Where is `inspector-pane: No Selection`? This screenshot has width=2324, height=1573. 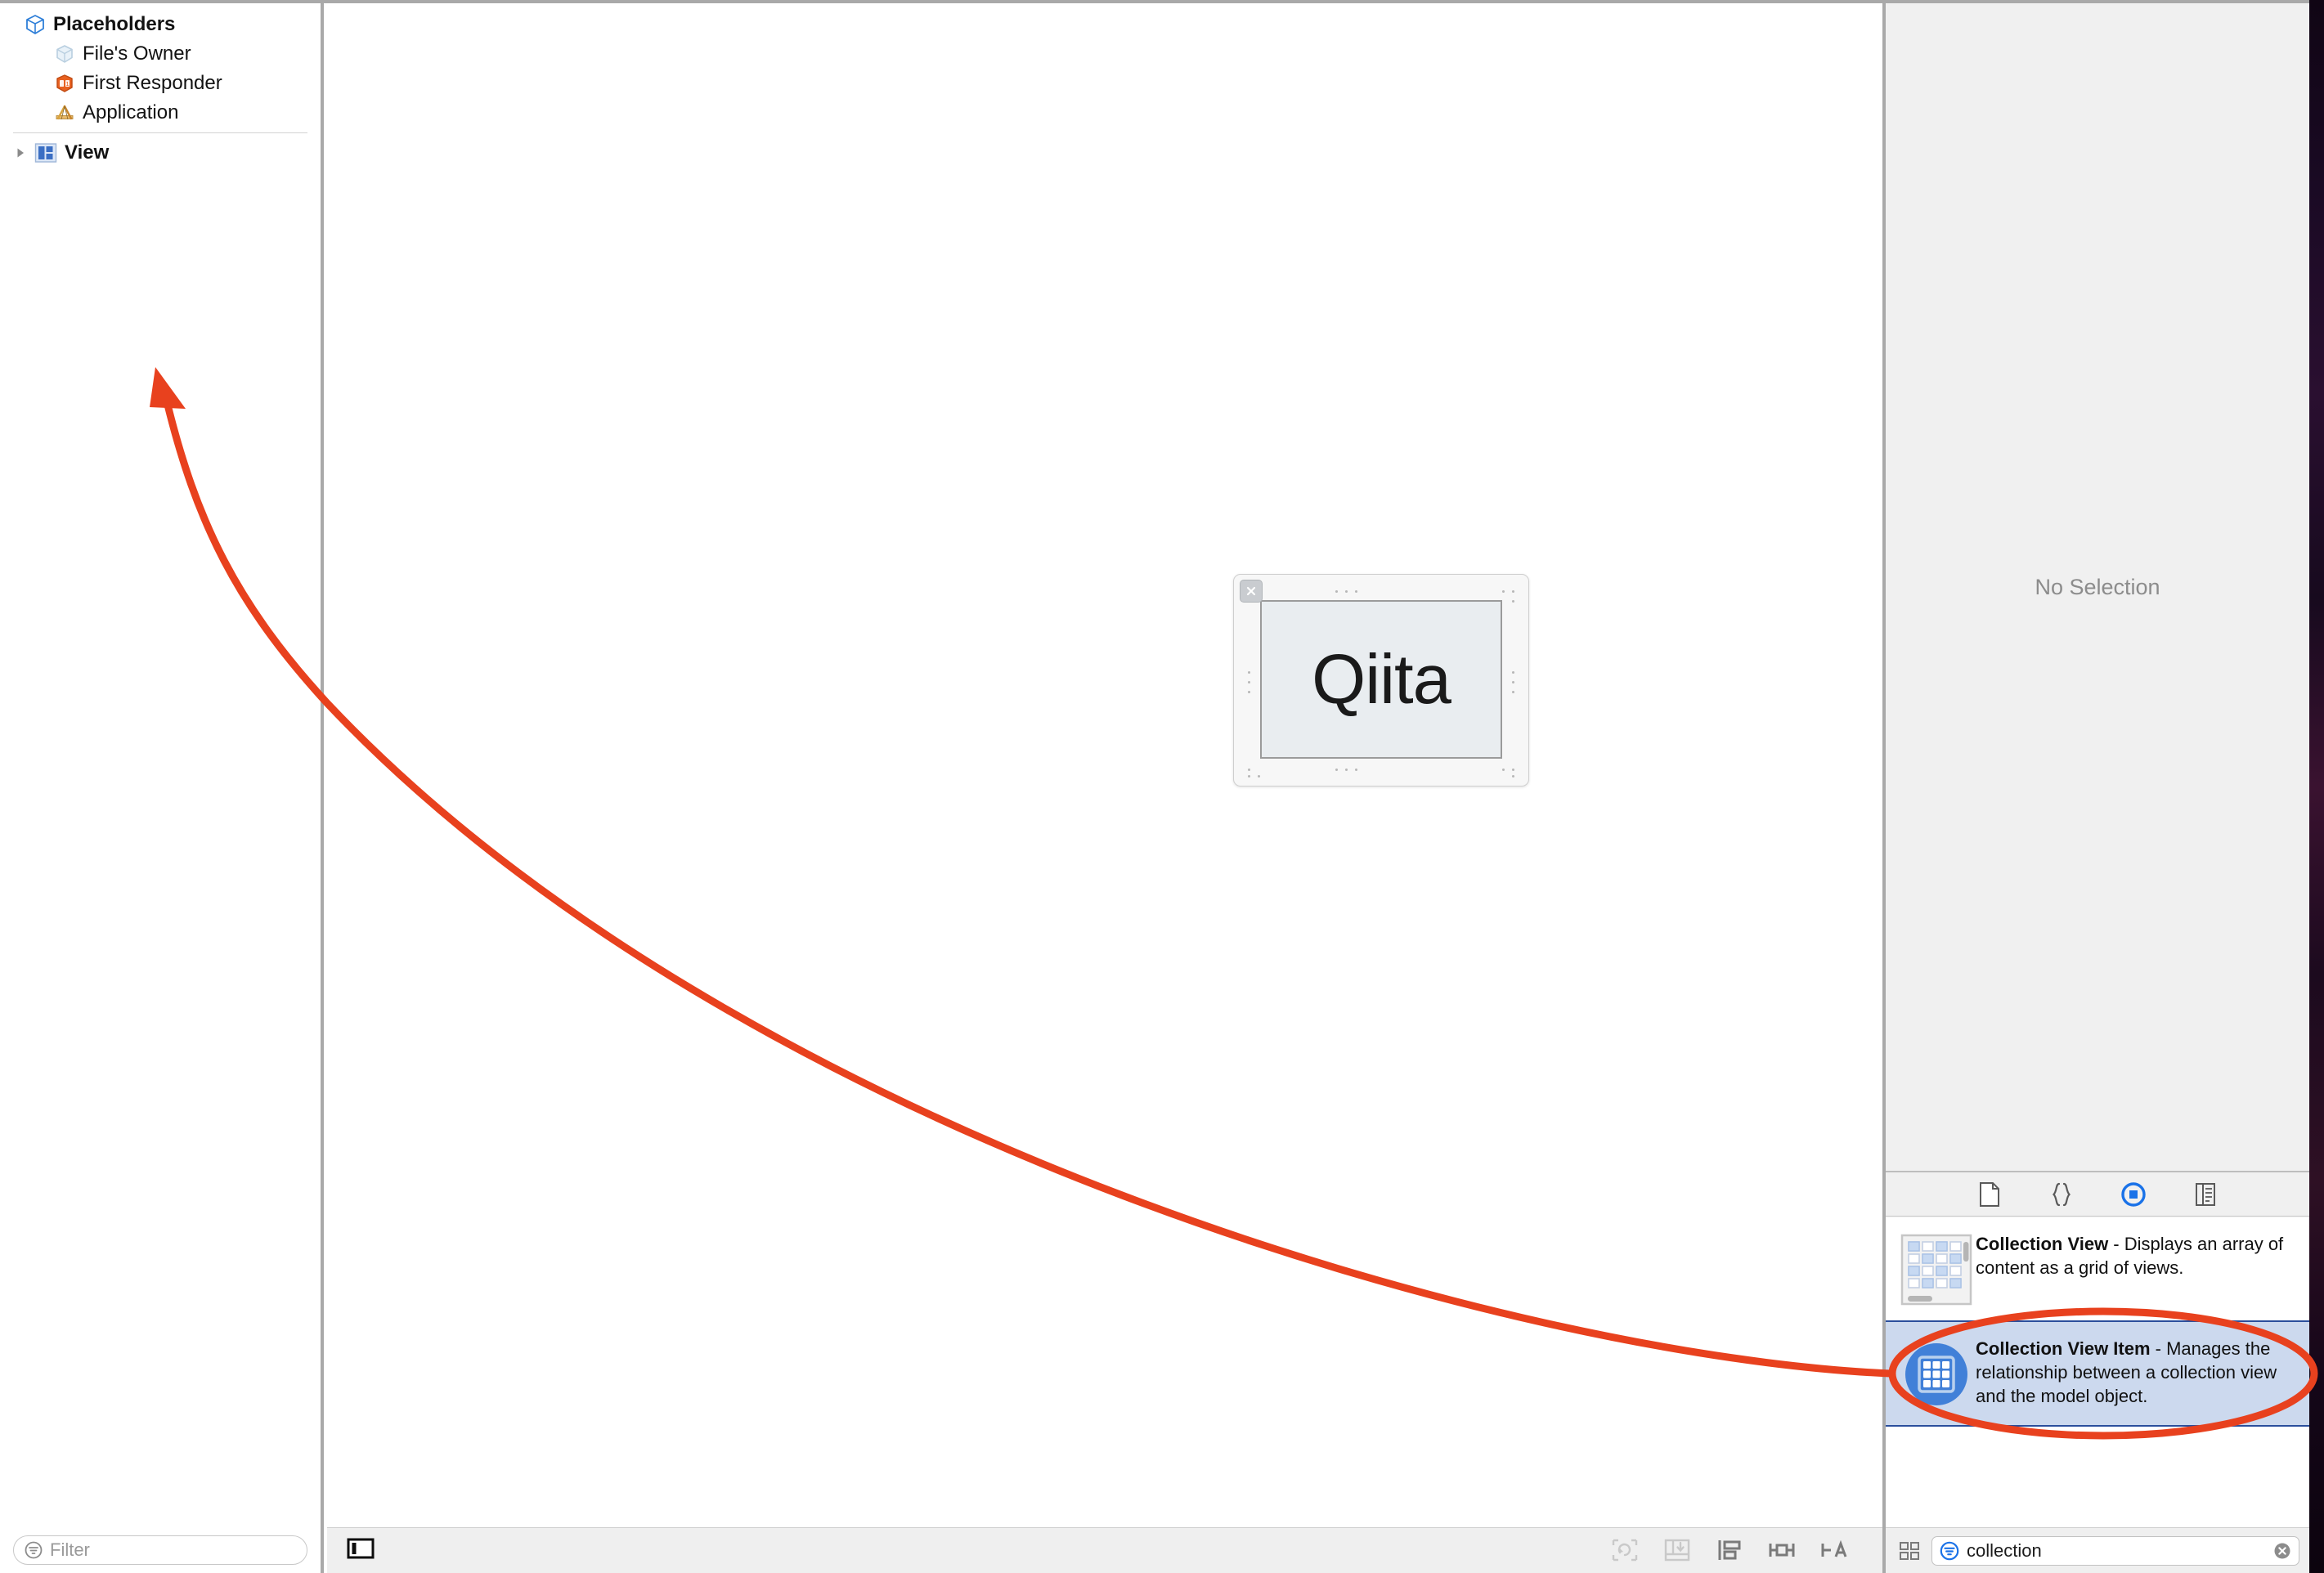
inspector-pane: No Selection is located at coordinates (2097, 587).